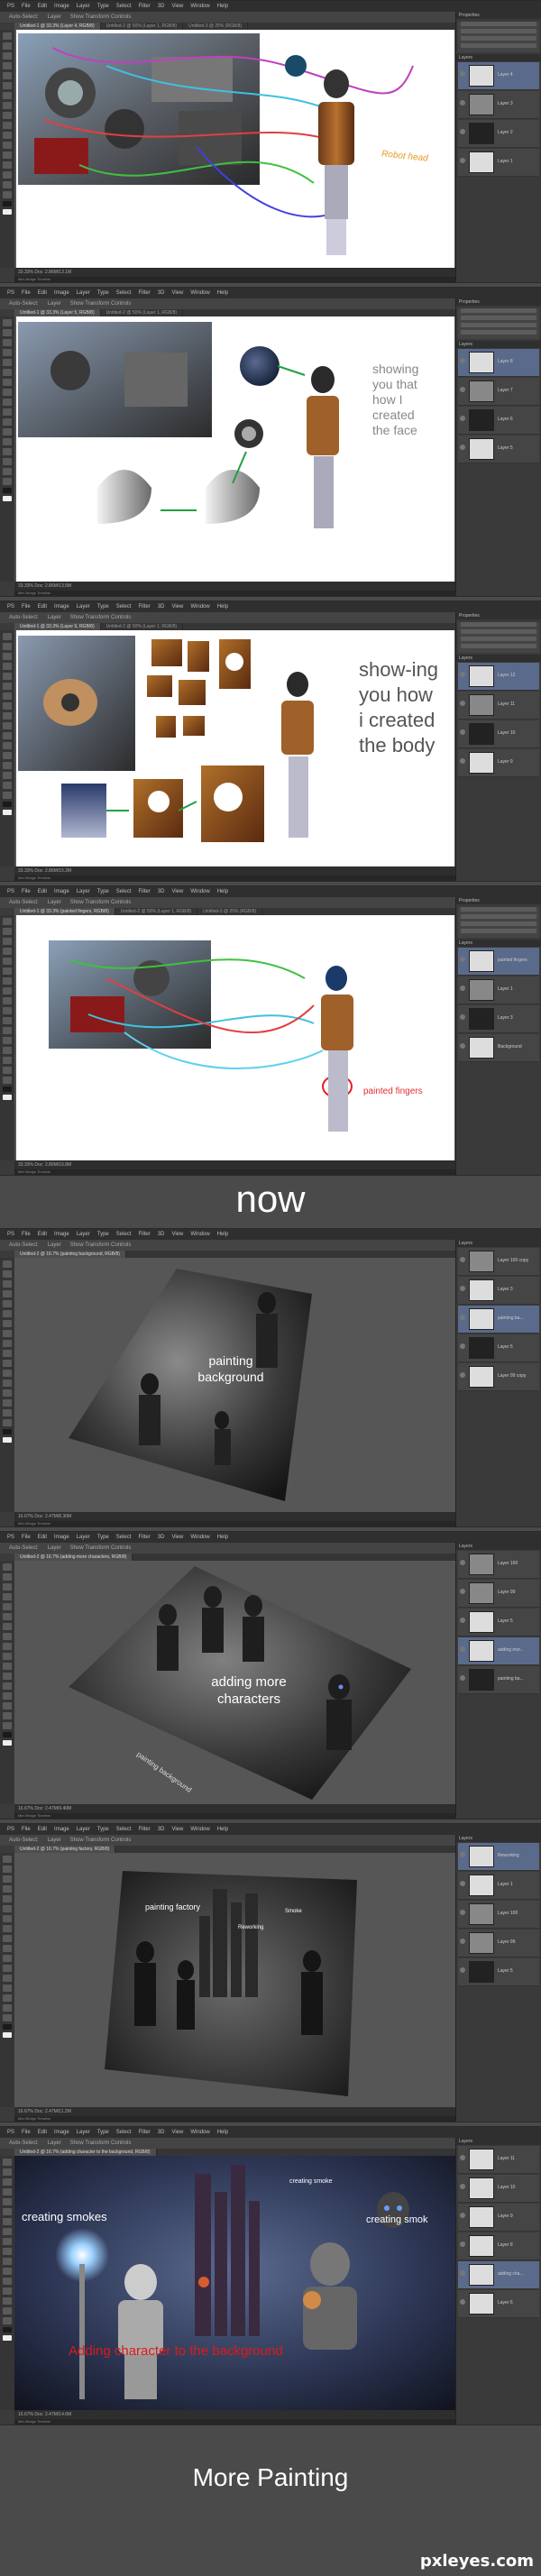 Image resolution: width=541 pixels, height=2576 pixels. What do you see at coordinates (498, 105) in the screenshot?
I see `layer-row: Layer 3` at bounding box center [498, 105].